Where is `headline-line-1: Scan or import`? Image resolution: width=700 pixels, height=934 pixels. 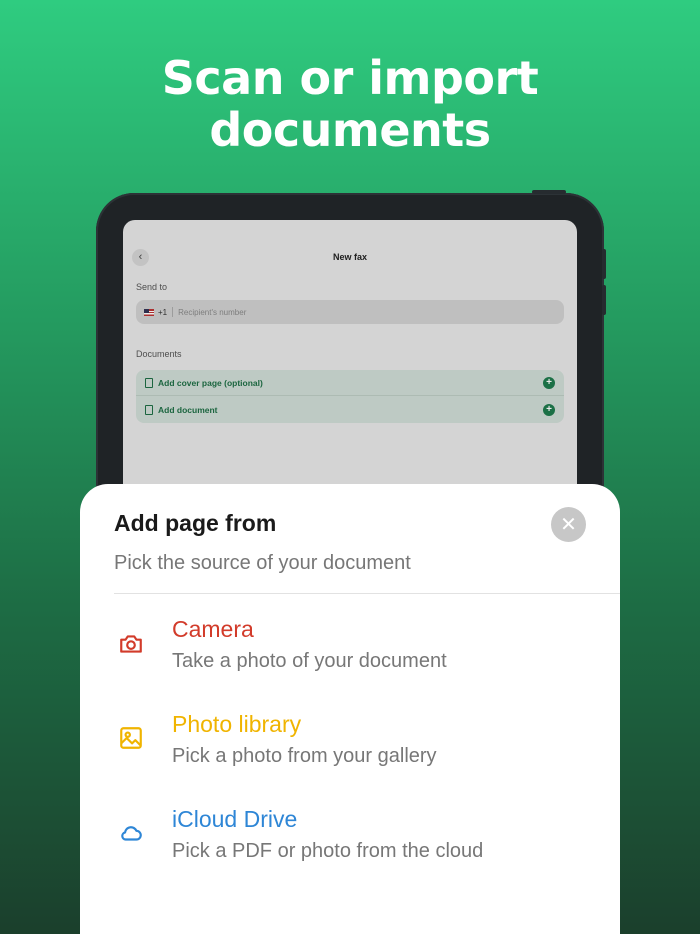 headline-line-1: Scan or import is located at coordinates (350, 78).